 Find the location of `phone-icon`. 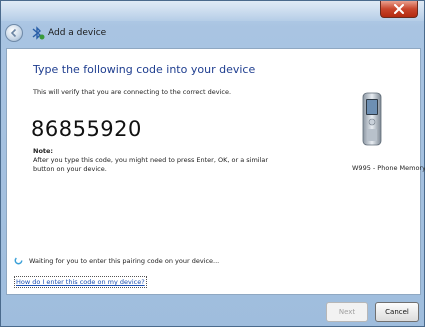

phone-icon is located at coordinates (372, 119).